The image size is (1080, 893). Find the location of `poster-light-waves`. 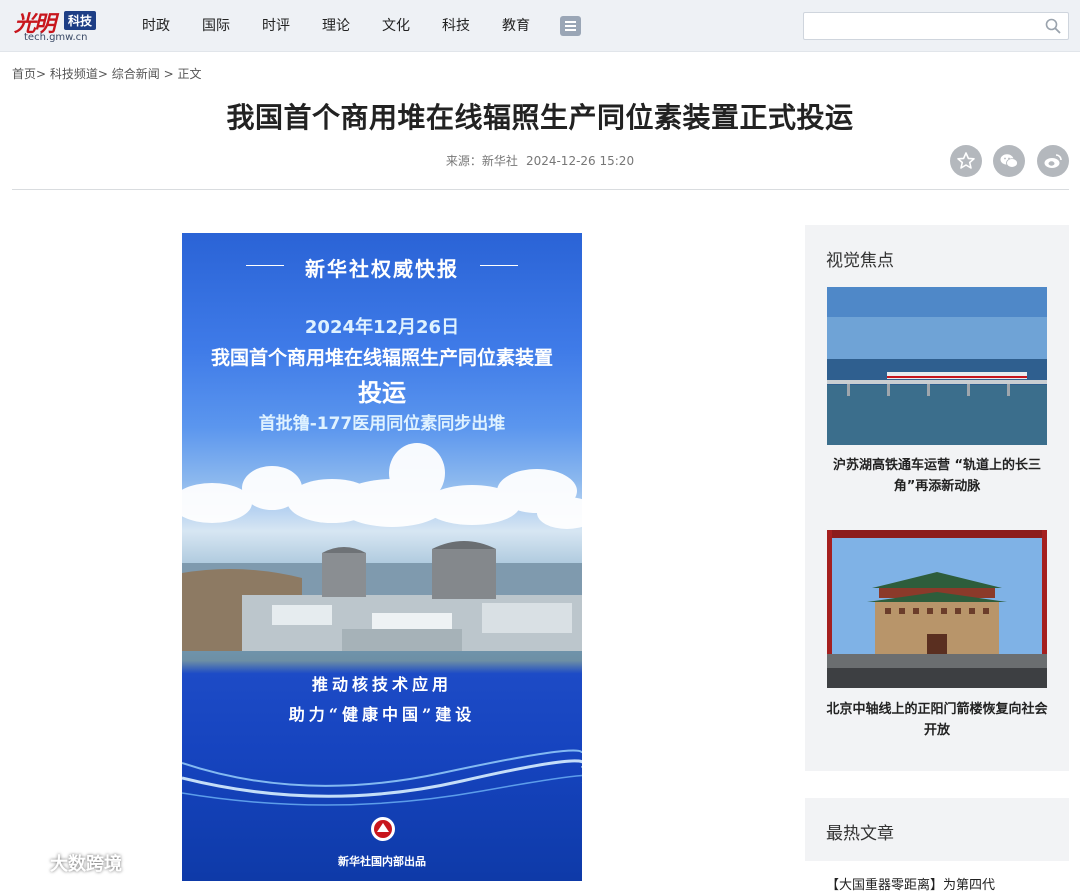

poster-light-waves is located at coordinates (382, 777).